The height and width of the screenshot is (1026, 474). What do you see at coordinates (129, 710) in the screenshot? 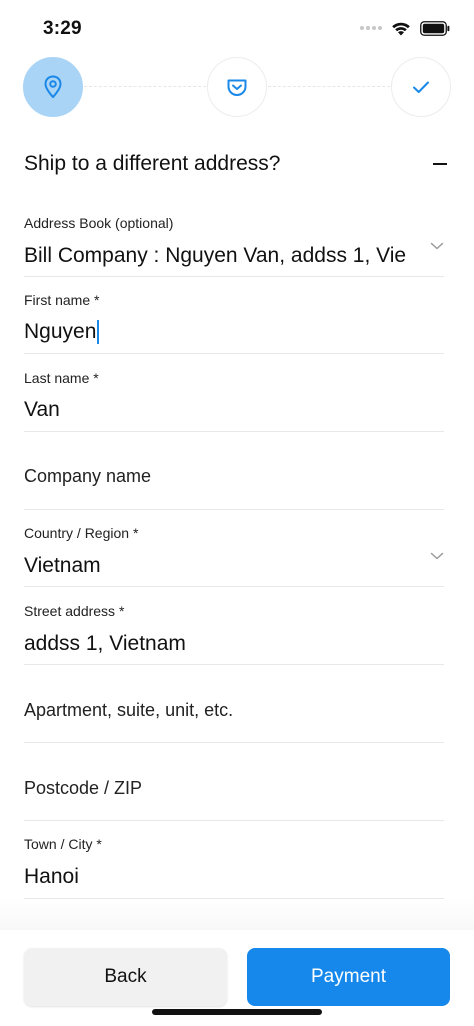
I see `apartment-placeholder: Apartment, suite, unit, etc.` at bounding box center [129, 710].